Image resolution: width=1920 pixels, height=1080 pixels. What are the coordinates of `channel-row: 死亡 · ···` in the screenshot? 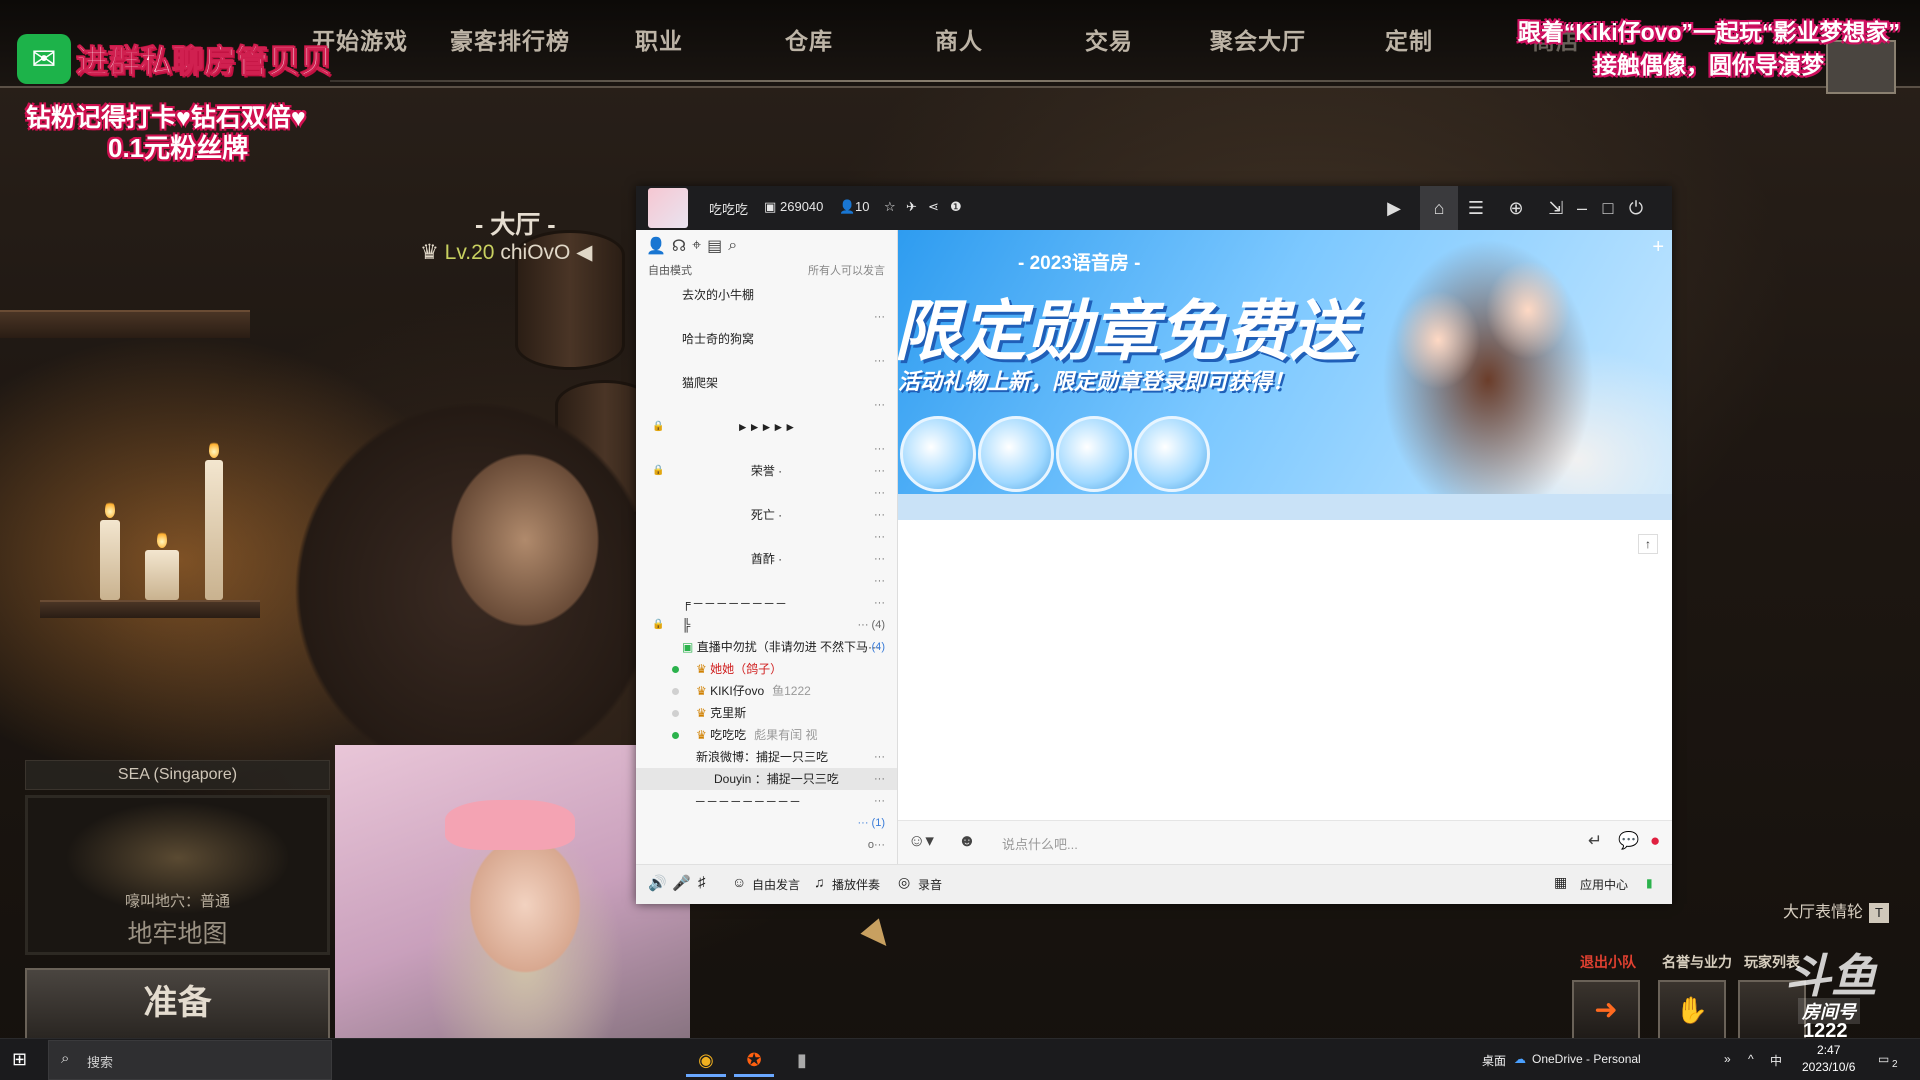 It's located at (766, 515).